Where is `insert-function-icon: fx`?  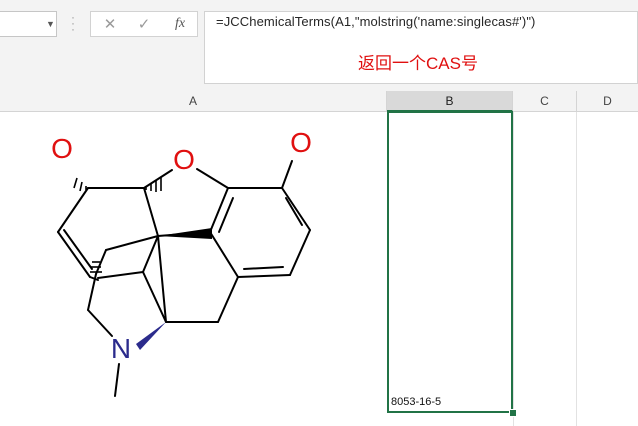
insert-function-icon: fx is located at coordinates (180, 24).